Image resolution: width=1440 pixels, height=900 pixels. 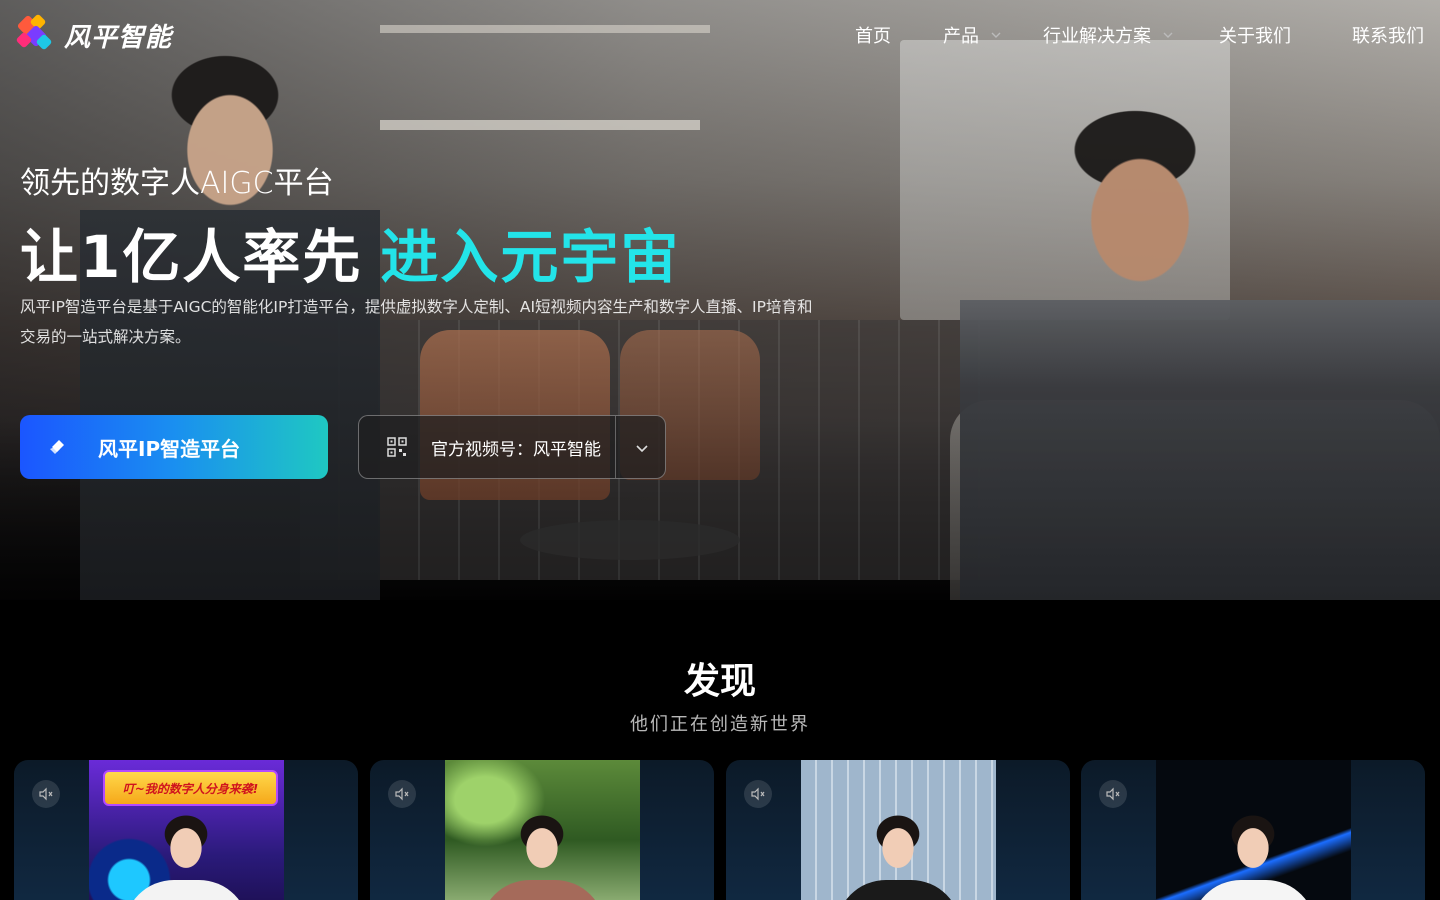 I want to click on nav-item-products: 产品, so click(x=973, y=35).